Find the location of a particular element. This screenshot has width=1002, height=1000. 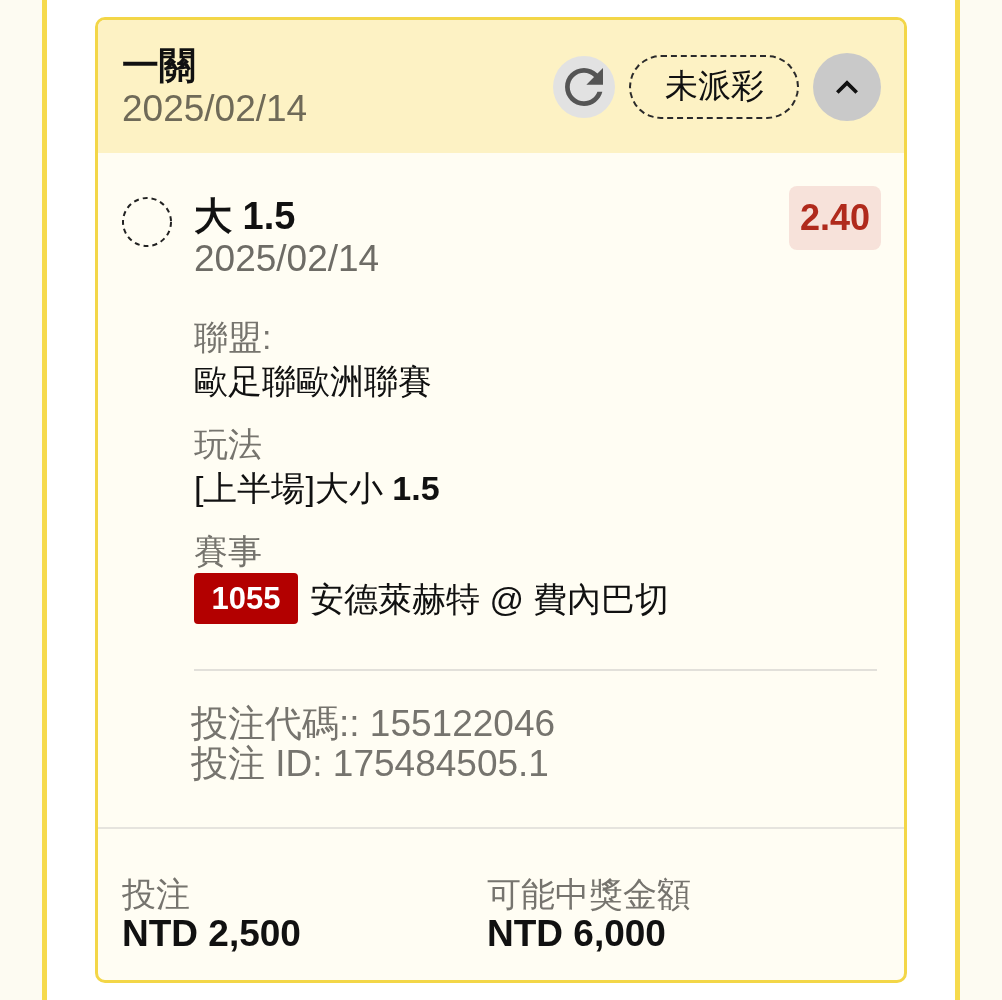

summary-amount: NTD 6,000 is located at coordinates (577, 934).